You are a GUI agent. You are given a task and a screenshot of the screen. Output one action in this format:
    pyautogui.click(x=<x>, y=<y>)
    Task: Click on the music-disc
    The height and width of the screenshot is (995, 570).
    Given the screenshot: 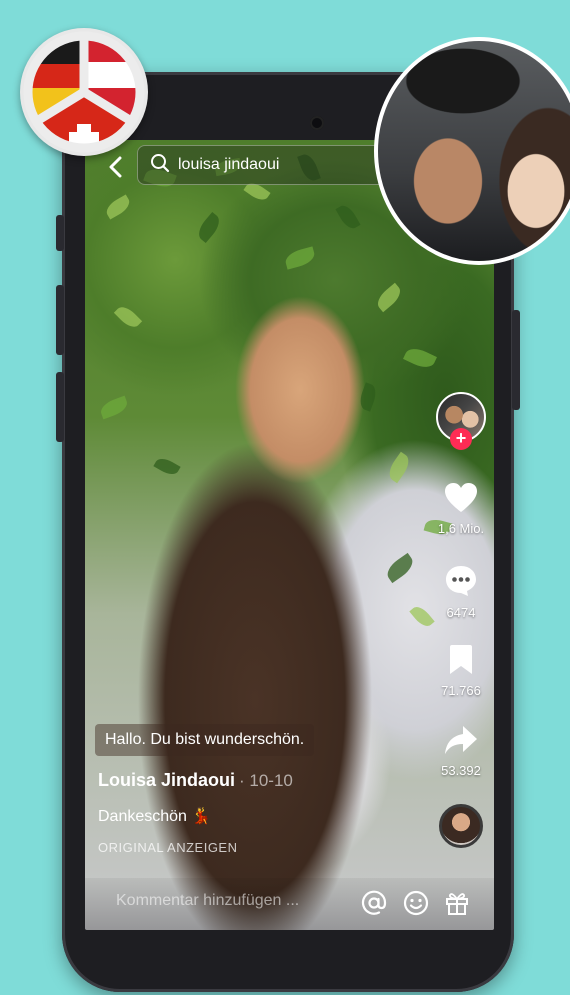 What is the action you would take?
    pyautogui.click(x=461, y=826)
    